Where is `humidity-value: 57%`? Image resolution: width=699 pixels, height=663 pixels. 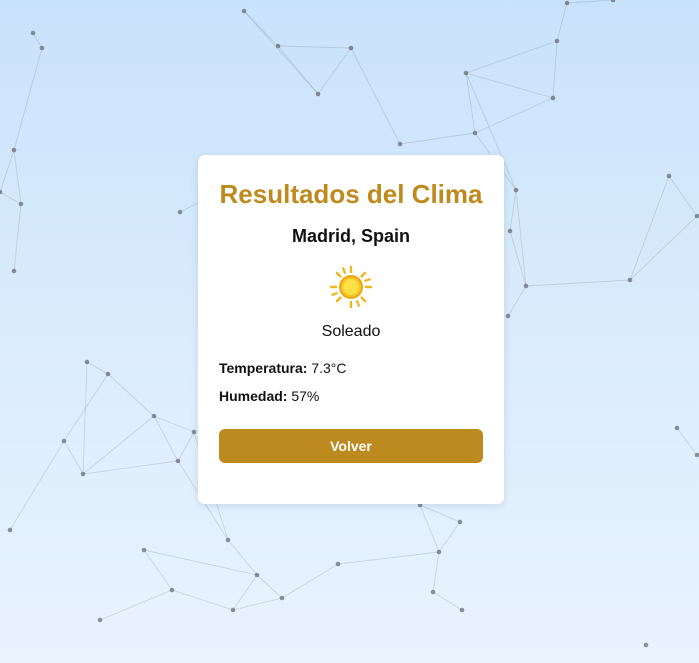 humidity-value: 57% is located at coordinates (305, 396).